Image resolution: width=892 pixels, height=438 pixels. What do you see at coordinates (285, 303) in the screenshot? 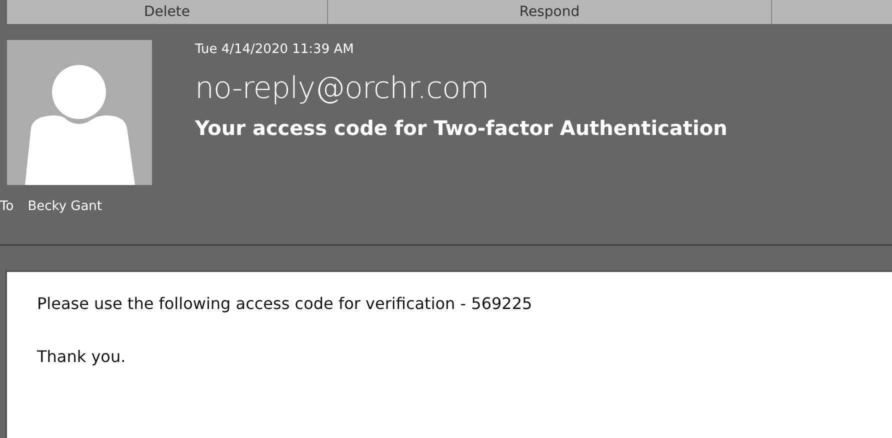
I see `body-paragraph: Please use the following access code for verification - 569225` at bounding box center [285, 303].